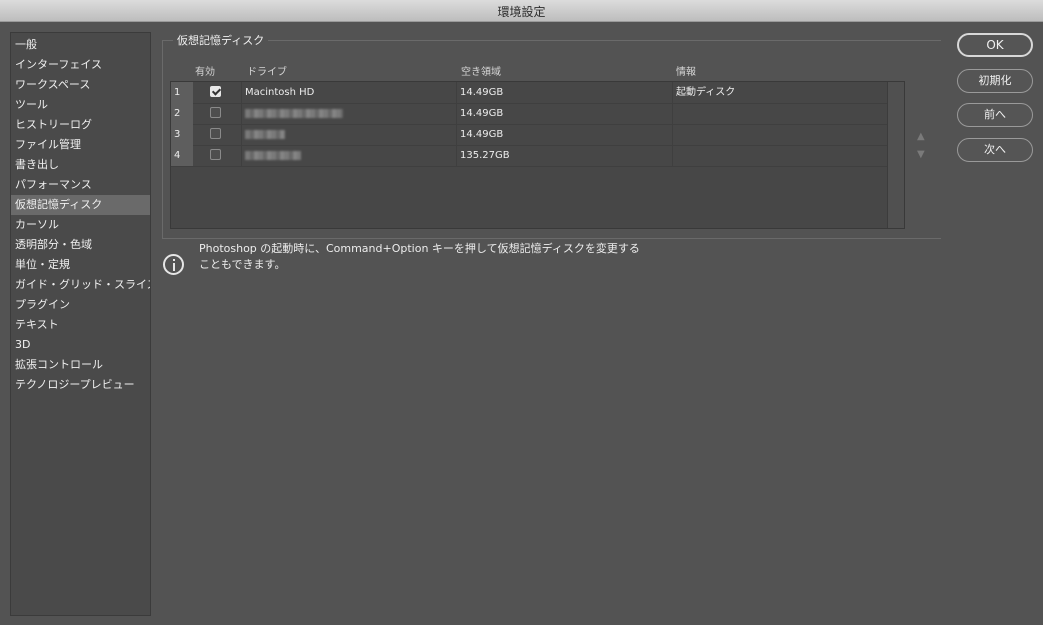 Image resolution: width=1043 pixels, height=625 pixels. I want to click on sidebar-item-file-handling: ファイル管理, so click(80, 145).